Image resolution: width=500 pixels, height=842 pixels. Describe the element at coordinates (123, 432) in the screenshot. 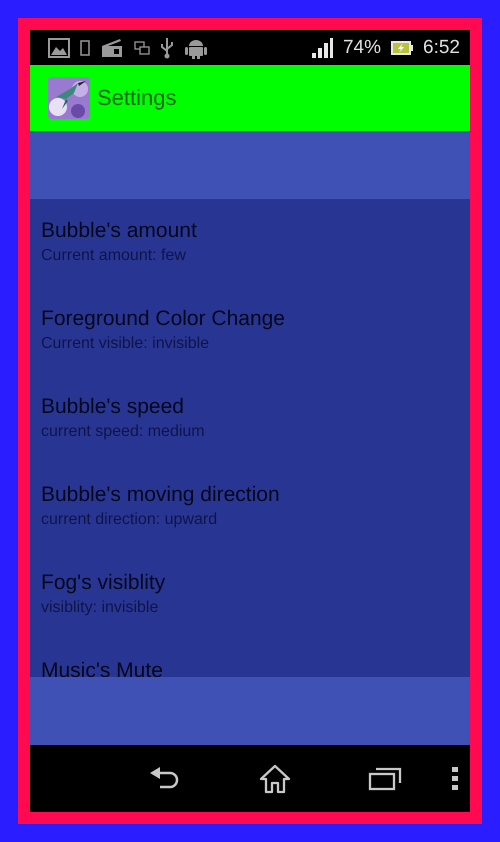

I see `preference-summary: current speed: medium` at that location.